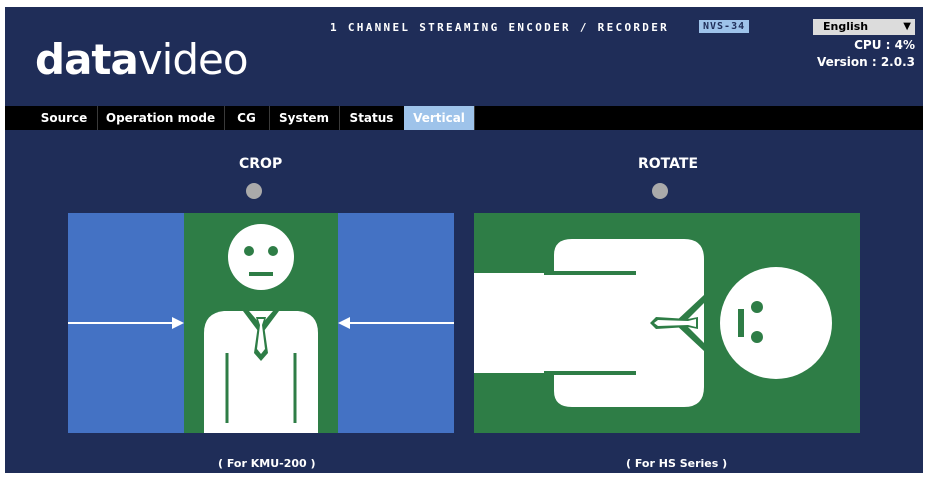 This screenshot has width=929, height=478. What do you see at coordinates (677, 463) in the screenshot?
I see `rotate-caption: ( For HS Series )` at bounding box center [677, 463].